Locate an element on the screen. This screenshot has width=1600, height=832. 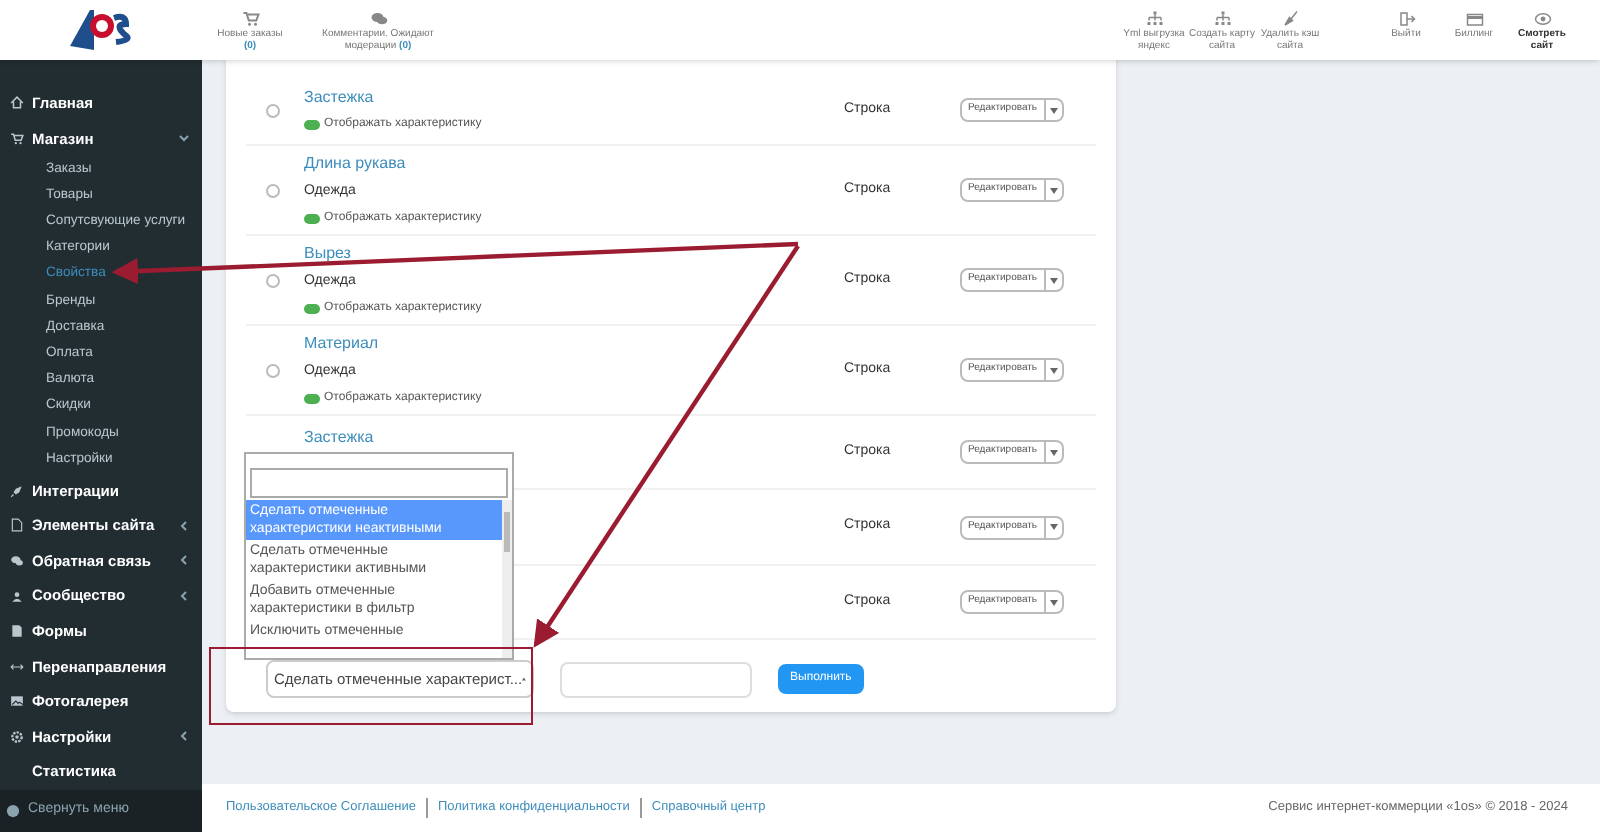
dropdown-toggle is located at coordinates (1054, 527).